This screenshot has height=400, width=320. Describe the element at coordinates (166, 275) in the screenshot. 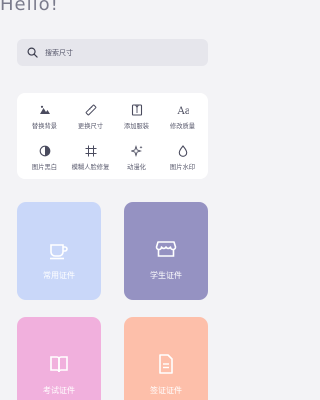

I see `card-label: 学生证件` at that location.